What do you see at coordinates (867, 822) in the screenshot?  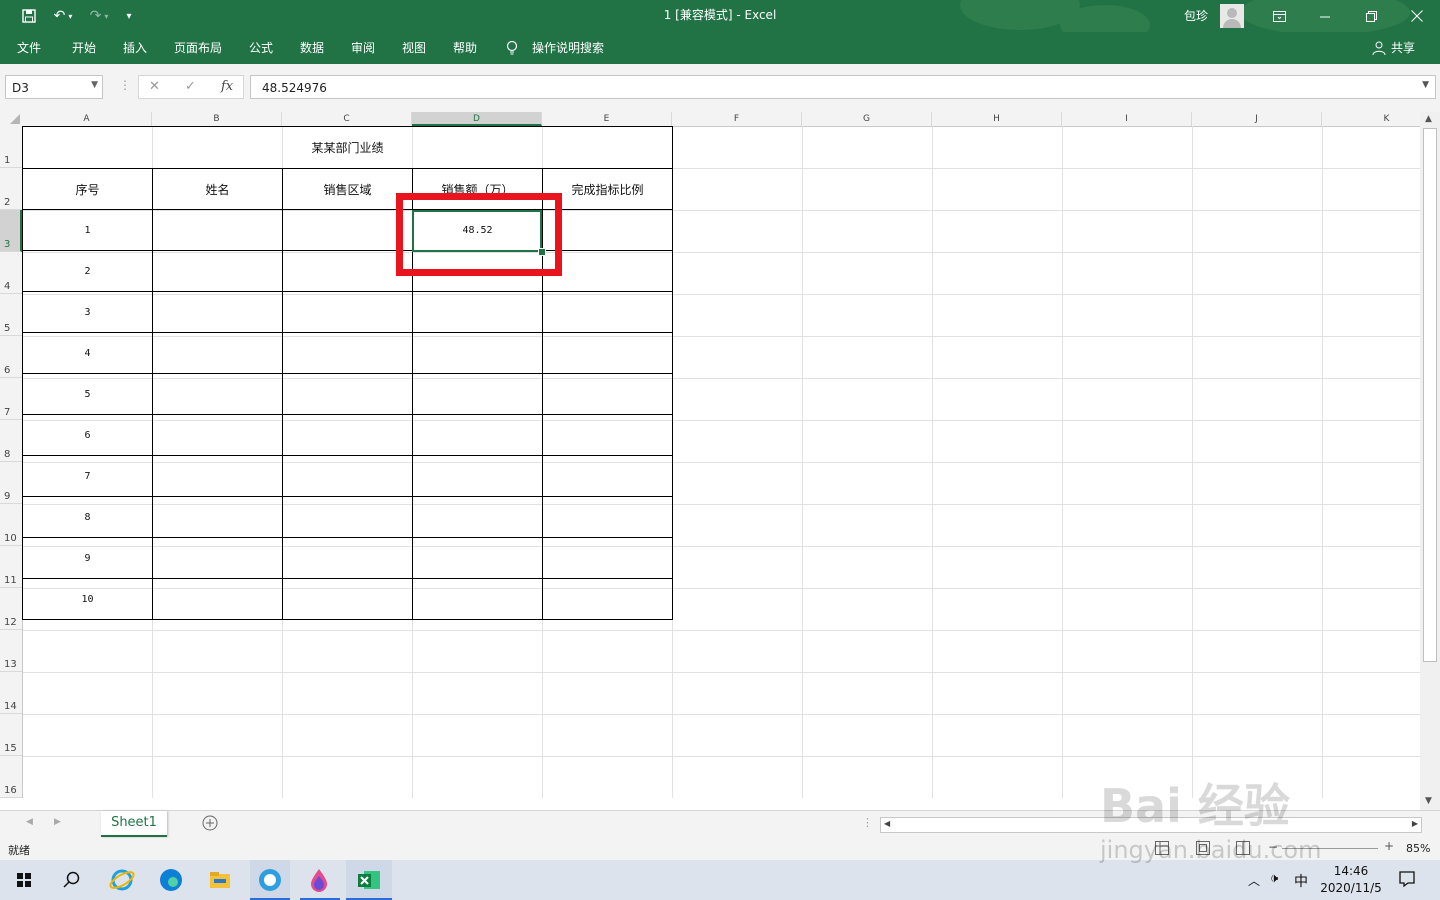 I see `splitter-icon: ⋮` at bounding box center [867, 822].